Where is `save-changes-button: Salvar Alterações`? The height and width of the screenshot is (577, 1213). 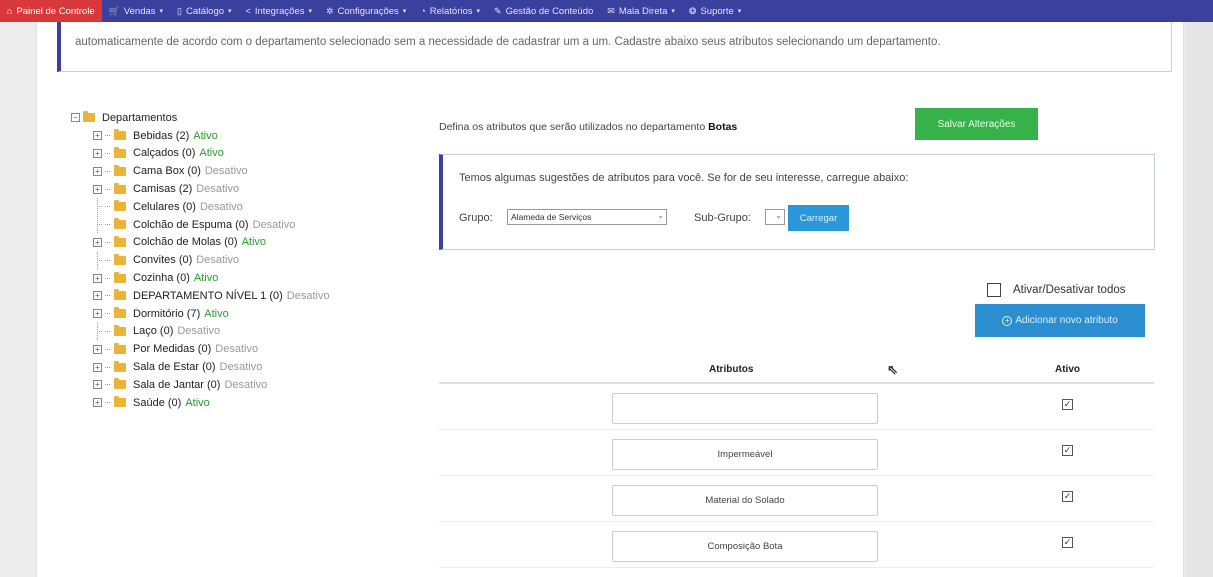 save-changes-button: Salvar Alterações is located at coordinates (976, 124).